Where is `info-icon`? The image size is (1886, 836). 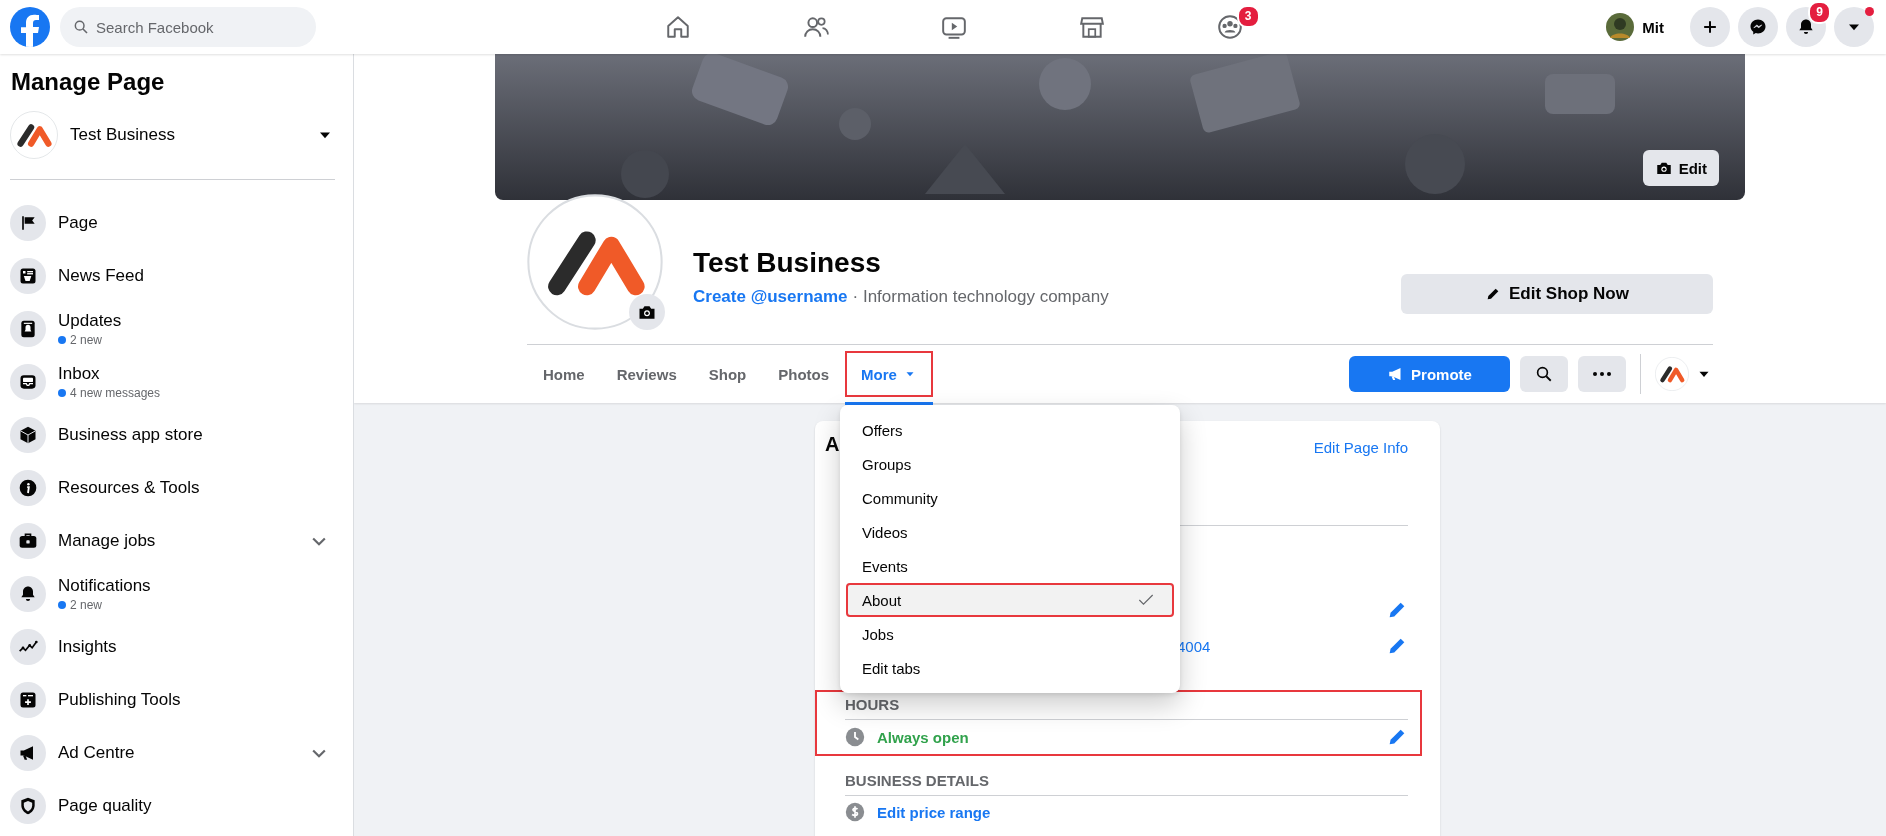
info-icon is located at coordinates (28, 487).